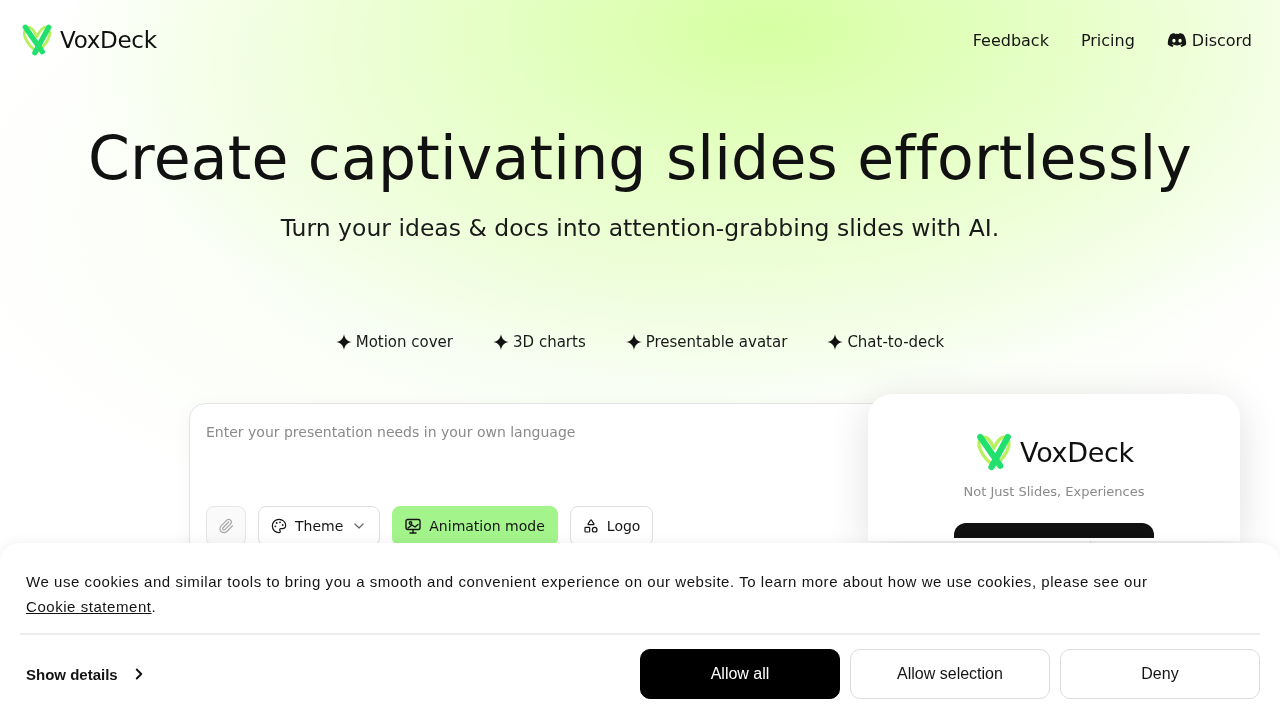  What do you see at coordinates (89, 606) in the screenshot?
I see `cookie-statement-link: Cookie statement` at bounding box center [89, 606].